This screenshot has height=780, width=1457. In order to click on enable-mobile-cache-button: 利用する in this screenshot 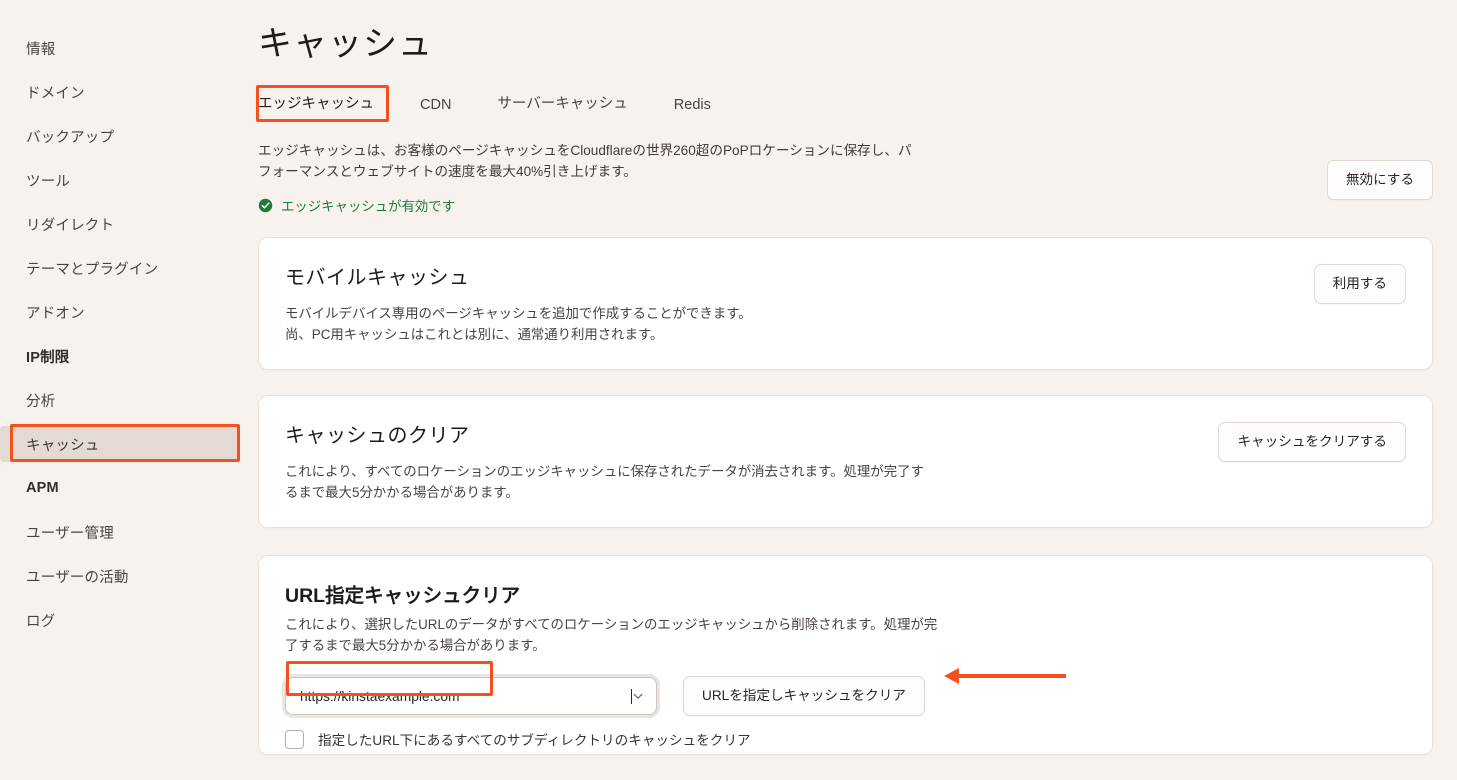, I will do `click(1359, 284)`.